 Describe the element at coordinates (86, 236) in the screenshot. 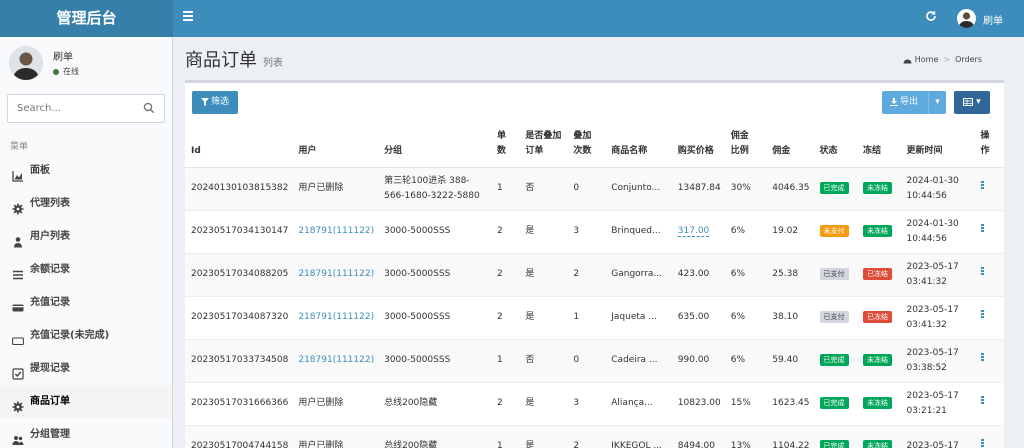

I see `sidebar-item: 用户列表` at that location.